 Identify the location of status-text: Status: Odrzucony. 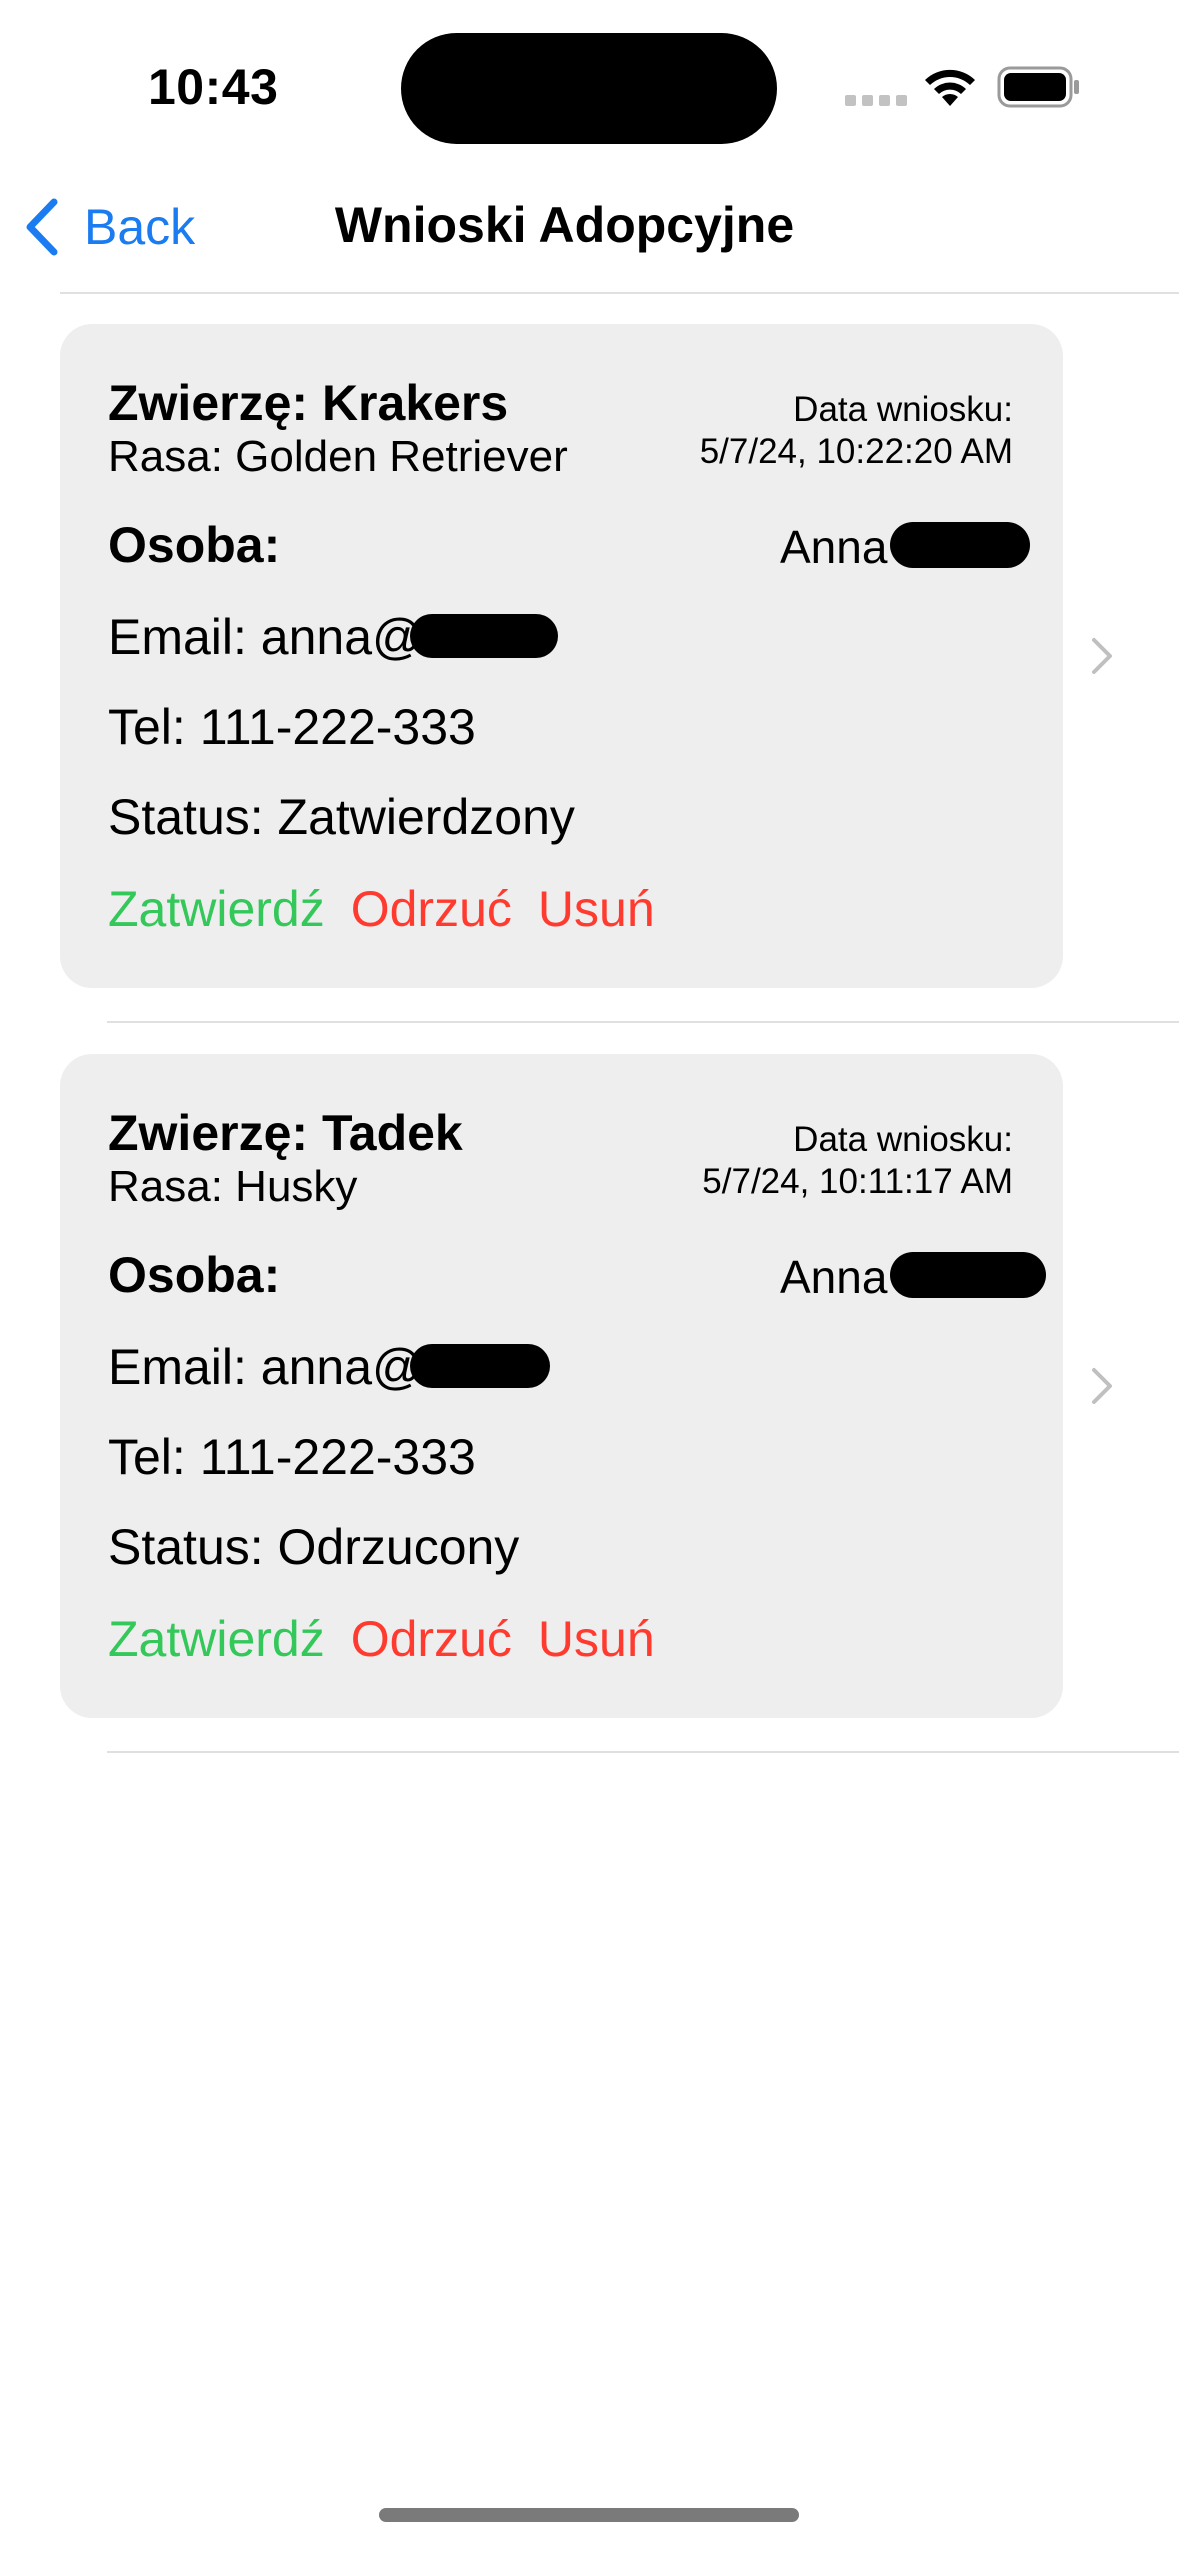
(314, 1547).